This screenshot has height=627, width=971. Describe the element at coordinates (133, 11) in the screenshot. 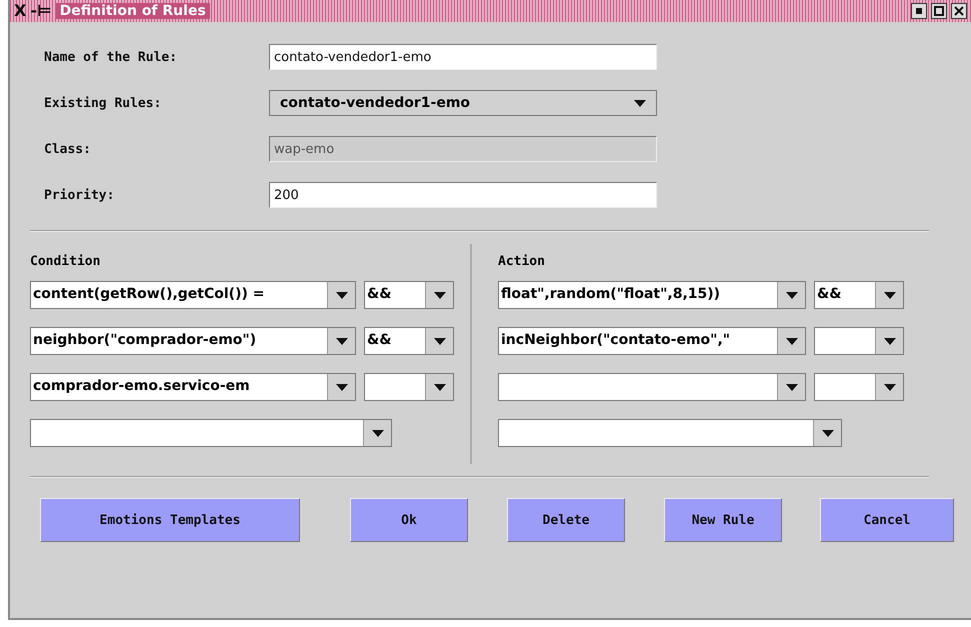

I see `window-title: Definition of Rules` at that location.